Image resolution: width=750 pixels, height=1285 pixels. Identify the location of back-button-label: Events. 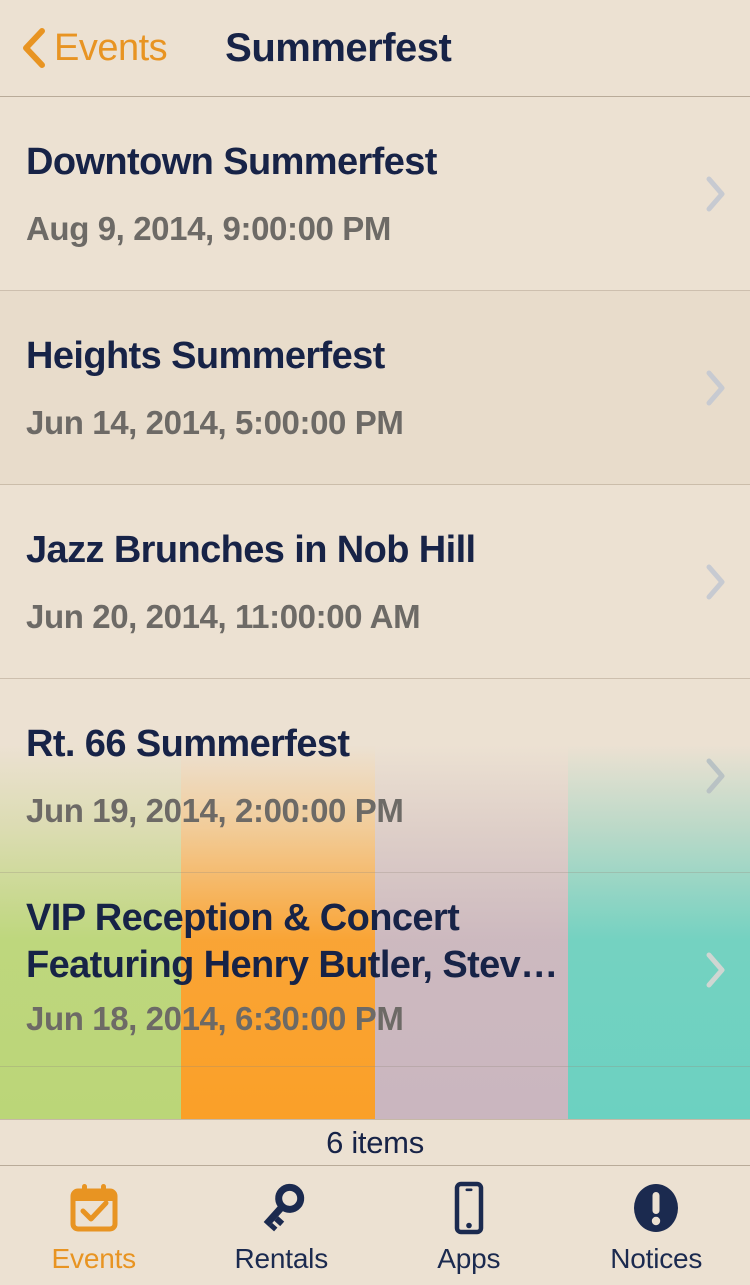
(111, 48).